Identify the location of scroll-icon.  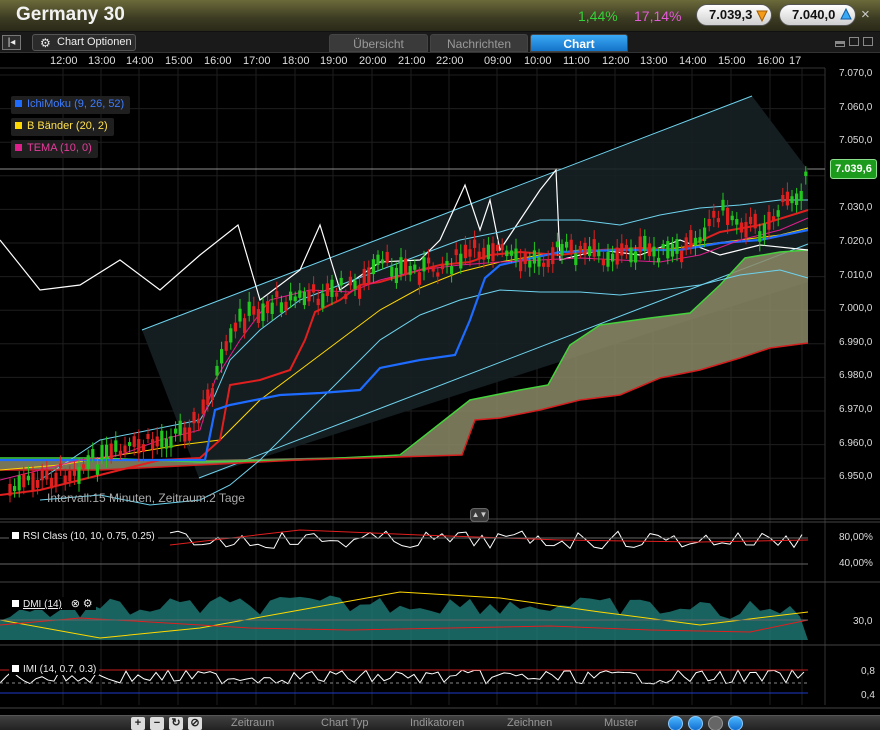
(695, 723).